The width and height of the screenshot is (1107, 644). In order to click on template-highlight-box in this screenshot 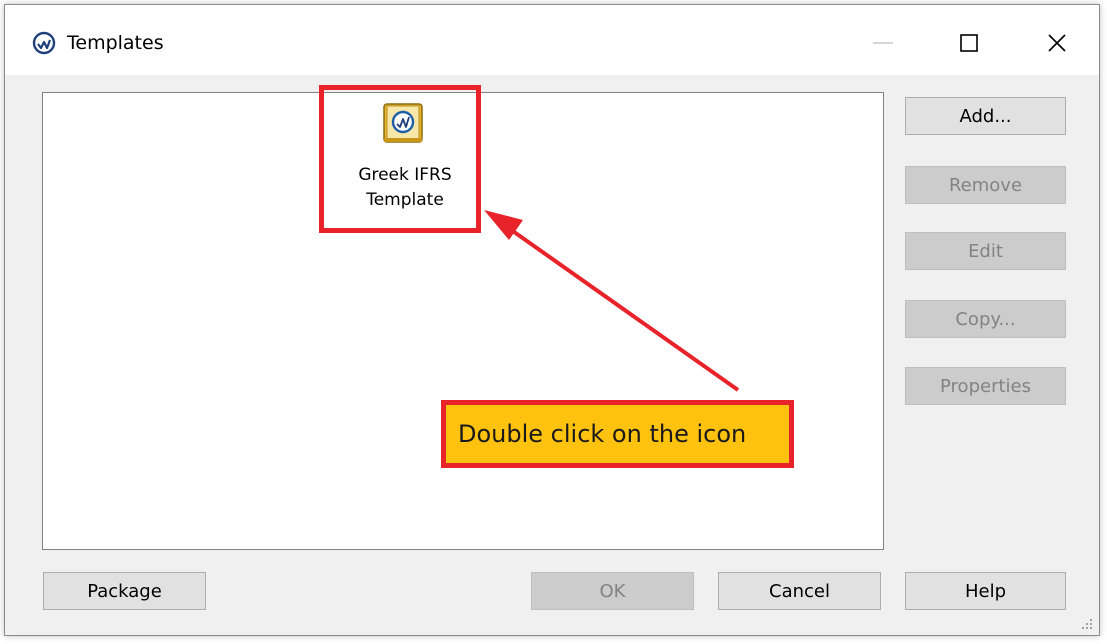, I will do `click(400, 159)`.